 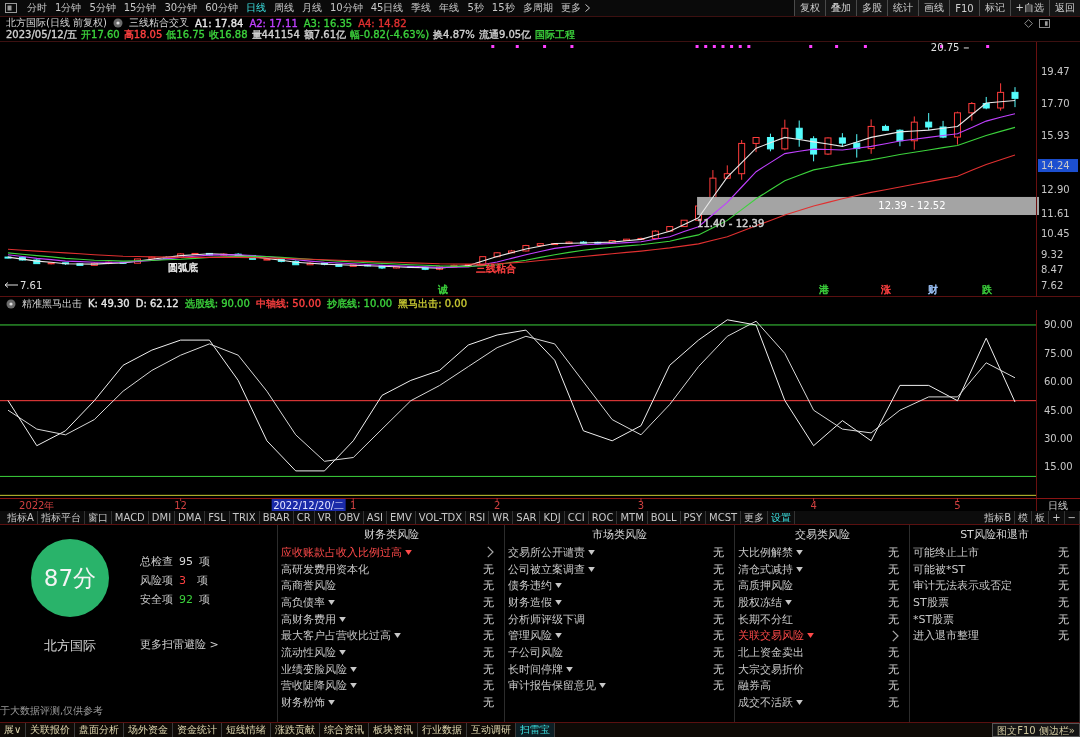 What do you see at coordinates (765, 619) in the screenshot?
I see `risk-item: 长期不分红` at bounding box center [765, 619].